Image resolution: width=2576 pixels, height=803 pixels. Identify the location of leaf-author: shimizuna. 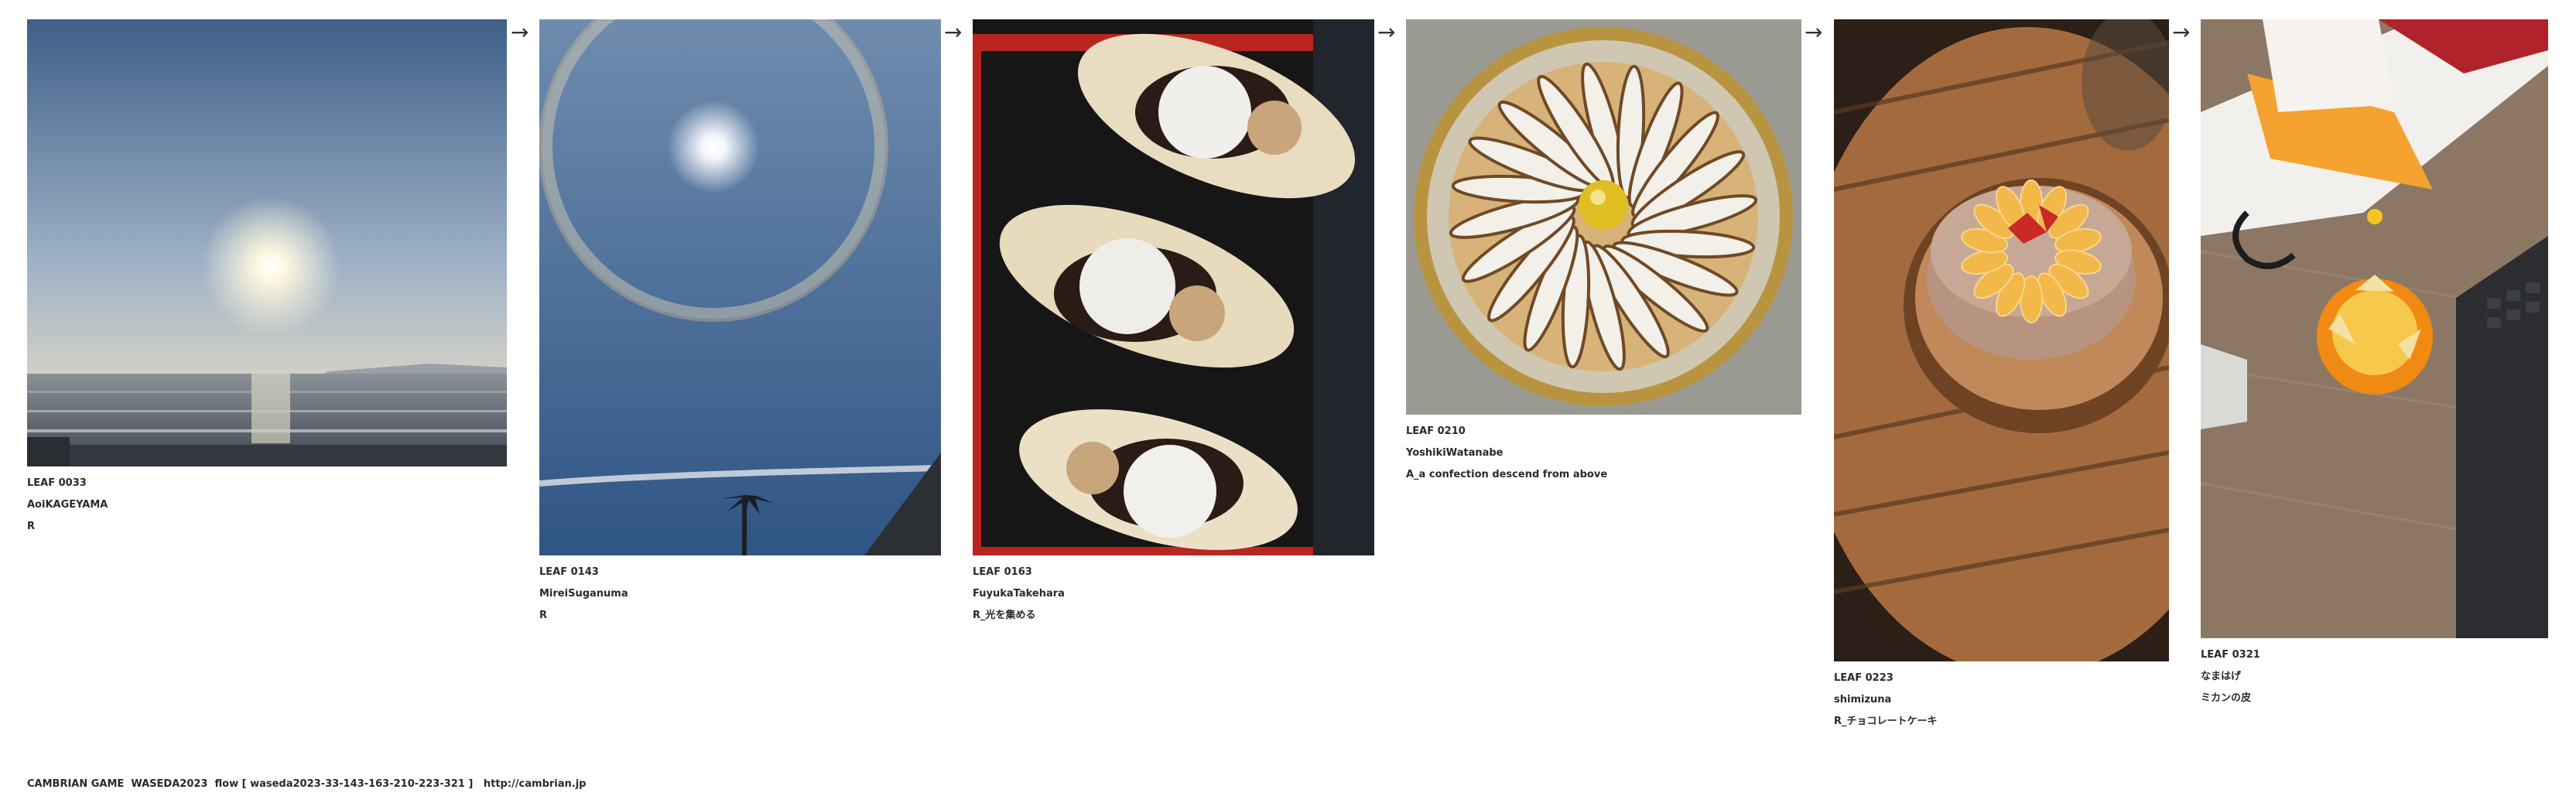
(2002, 701).